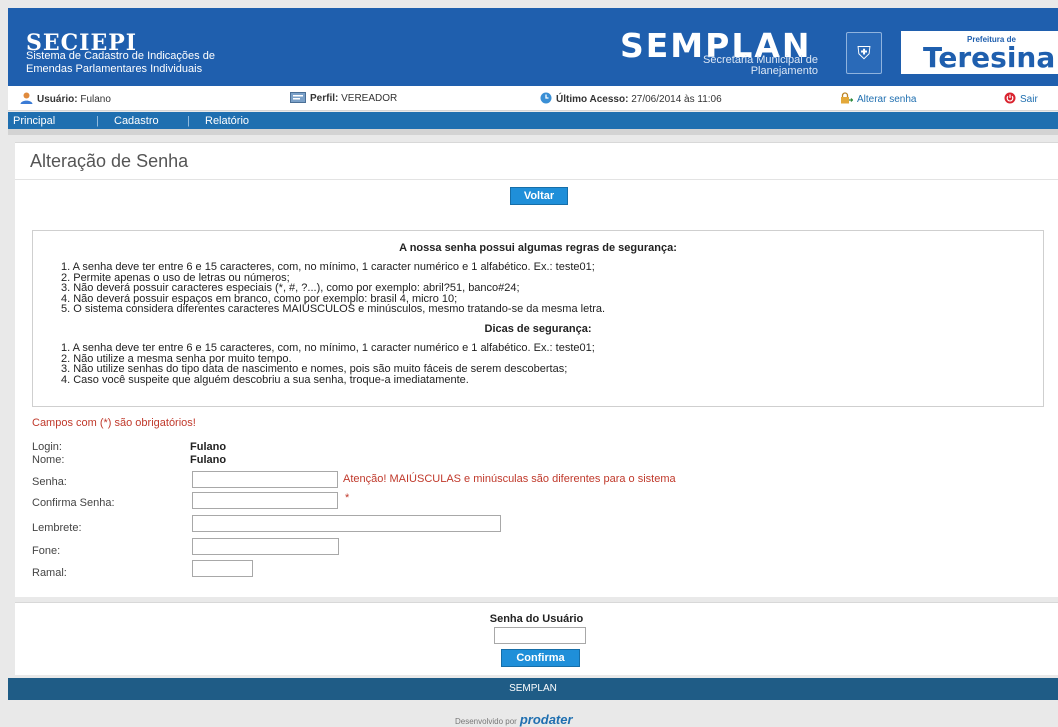 The image size is (1058, 727). I want to click on last-access-value: 27/06/2014 às 11:06, so click(676, 99).